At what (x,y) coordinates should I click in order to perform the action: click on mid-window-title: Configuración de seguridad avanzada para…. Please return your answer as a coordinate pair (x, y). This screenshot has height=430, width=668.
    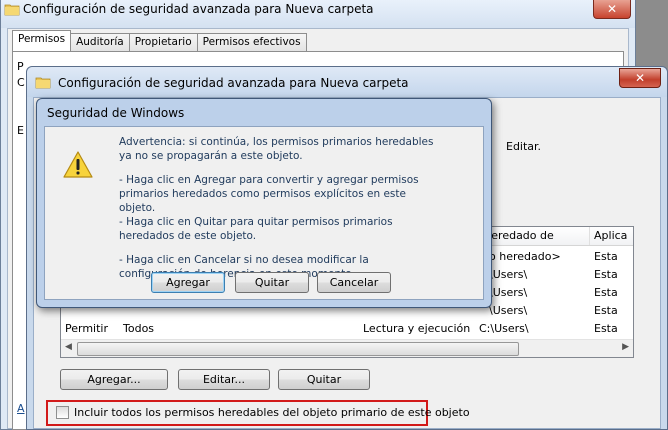
    Looking at the image, I should click on (233, 83).